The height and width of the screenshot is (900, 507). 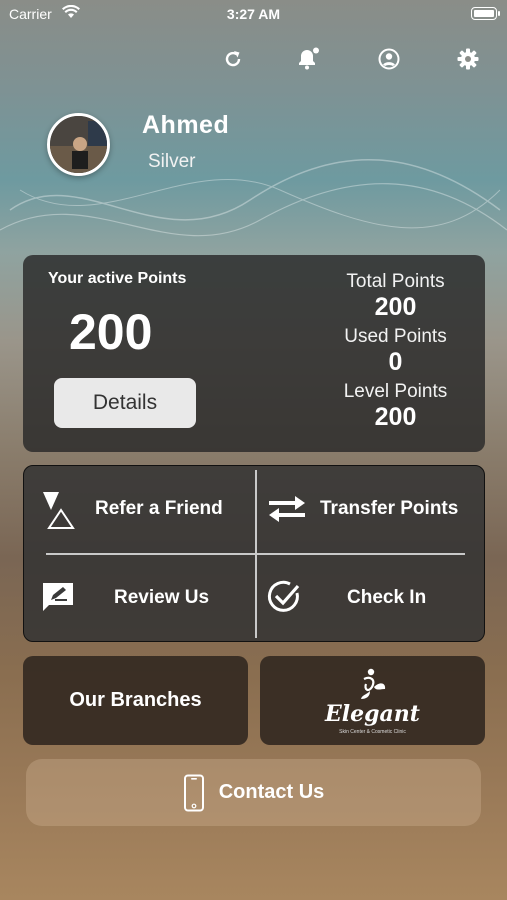 I want to click on status-bar: Carrier 3:27 AM, so click(x=253, y=15).